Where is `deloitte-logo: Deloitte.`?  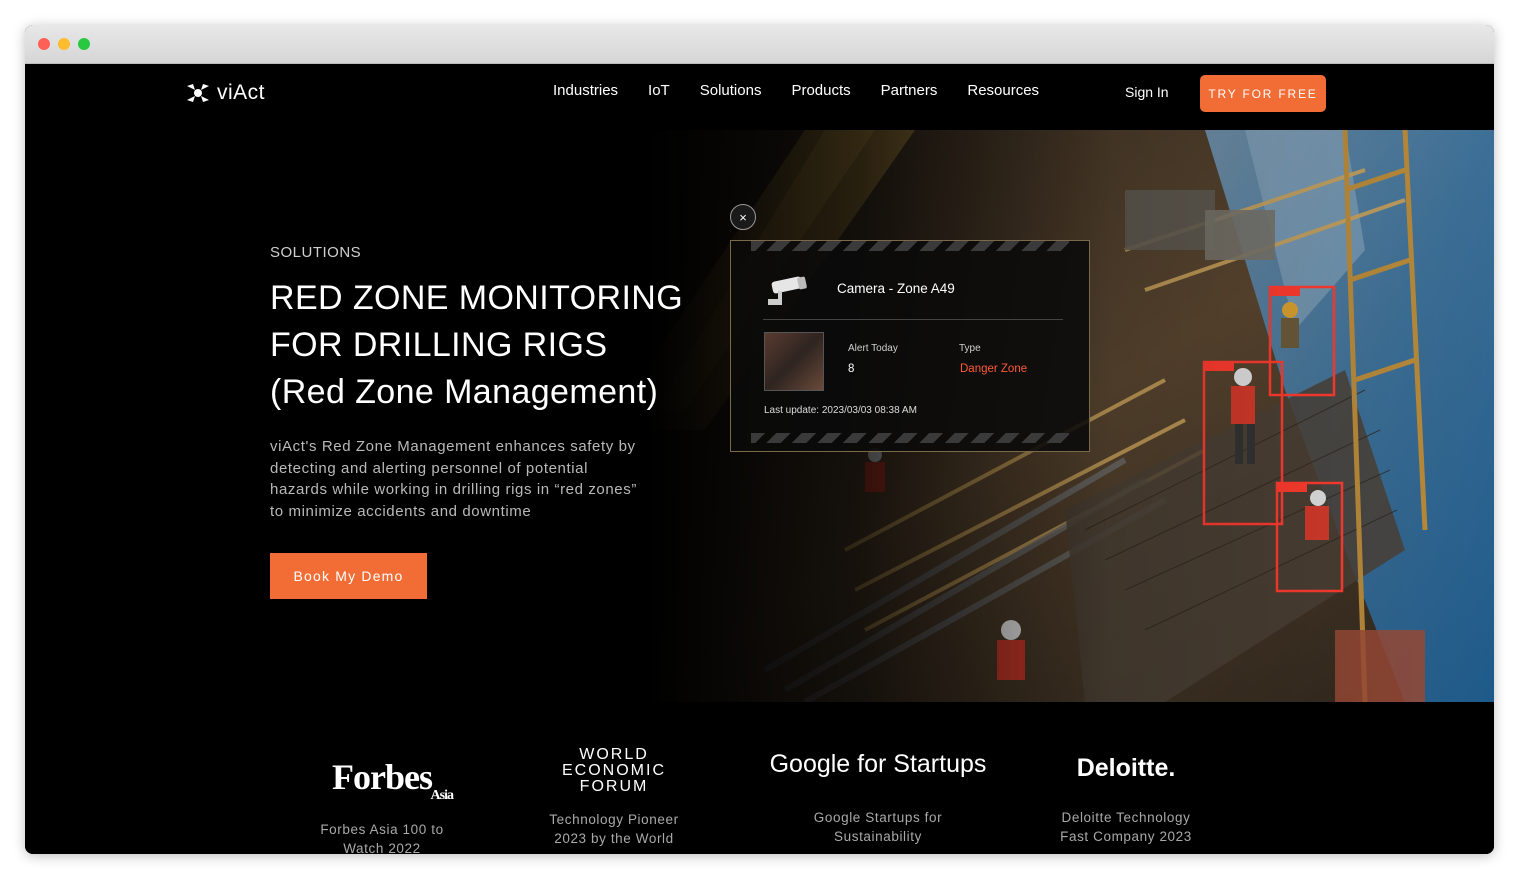
deloitte-logo: Deloitte. is located at coordinates (1126, 768).